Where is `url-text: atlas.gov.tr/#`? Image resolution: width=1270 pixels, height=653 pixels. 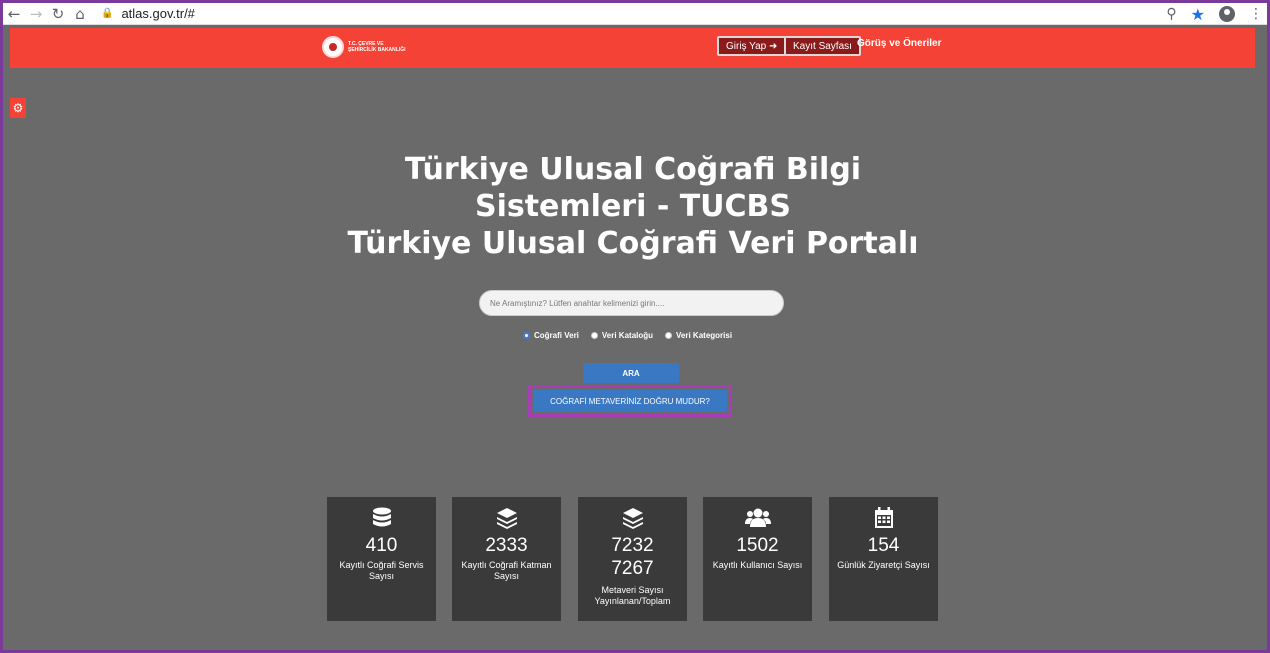
url-text: atlas.gov.tr/# is located at coordinates (157, 13).